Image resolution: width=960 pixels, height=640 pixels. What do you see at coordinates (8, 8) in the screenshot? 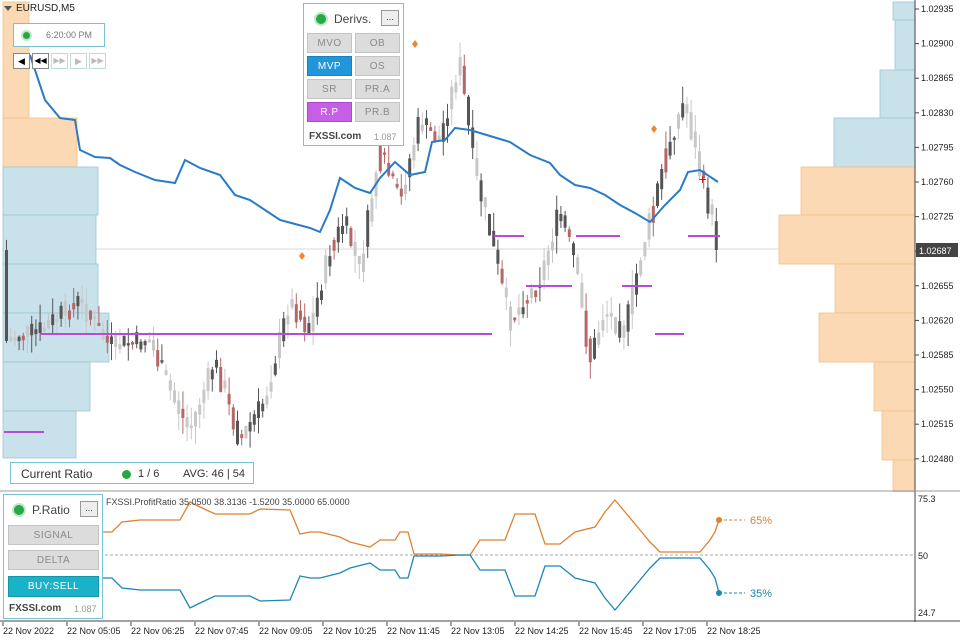
I see `dropdown-arrow-icon` at bounding box center [8, 8].